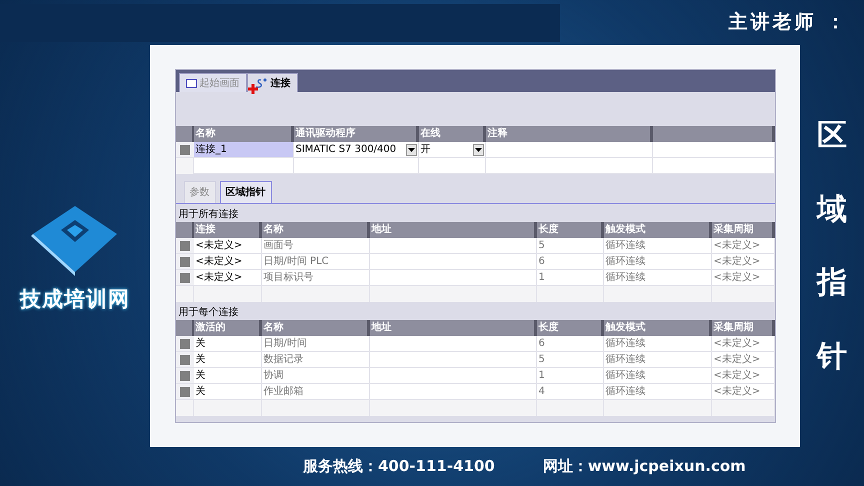  What do you see at coordinates (399, 467) in the screenshot?
I see `hotline-text: 服务热线：400-111-4100` at bounding box center [399, 467].